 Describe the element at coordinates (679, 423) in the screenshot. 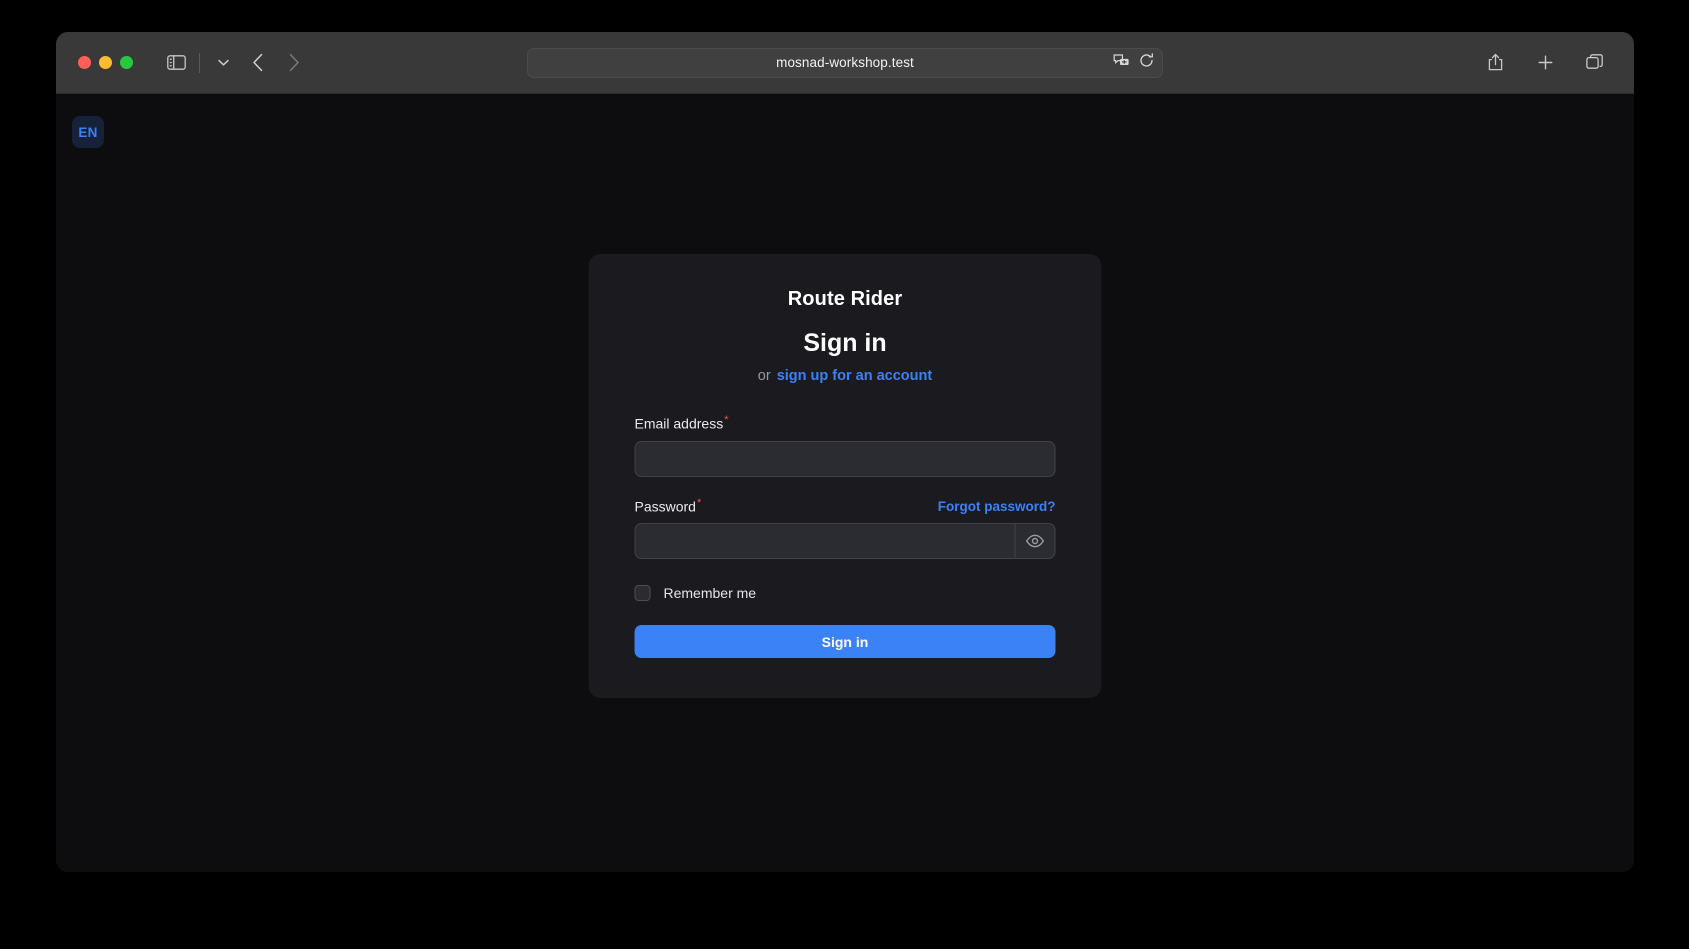

I see `email-label-text: Email address` at that location.